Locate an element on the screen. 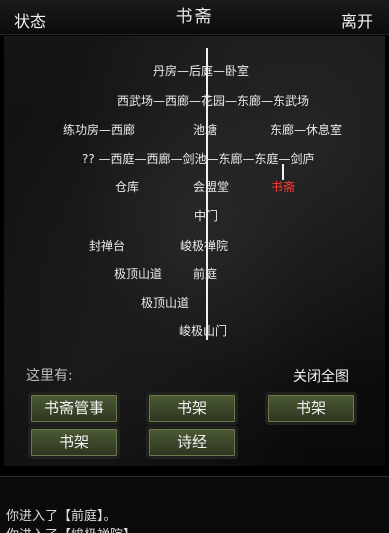  map-room-row-6: 中门 is located at coordinates (206, 215).